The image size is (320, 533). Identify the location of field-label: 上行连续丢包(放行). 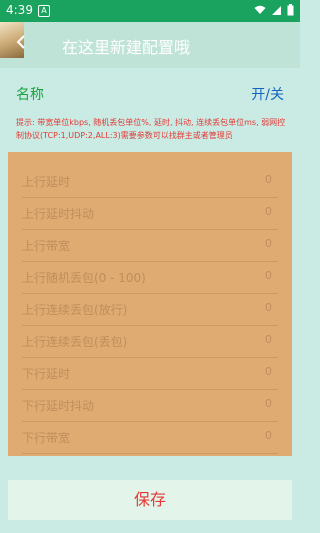
(75, 310).